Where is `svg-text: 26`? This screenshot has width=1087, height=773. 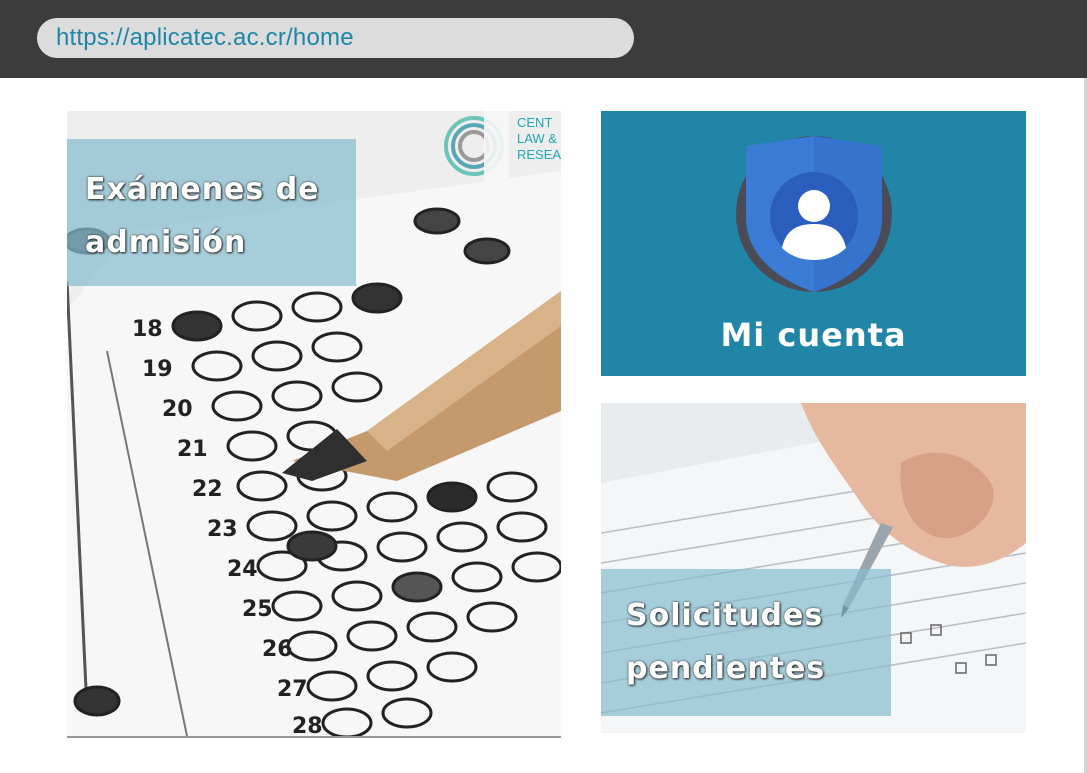
svg-text: 26 is located at coordinates (277, 649).